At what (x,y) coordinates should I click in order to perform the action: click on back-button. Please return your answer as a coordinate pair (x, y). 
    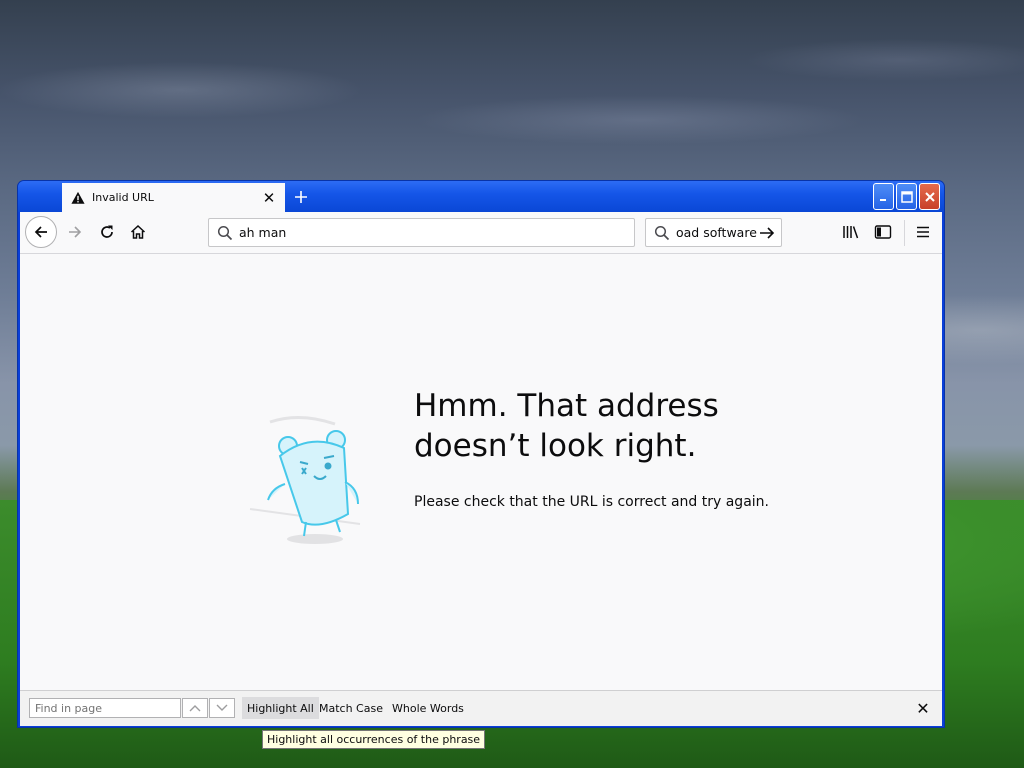
    Looking at the image, I should click on (41, 232).